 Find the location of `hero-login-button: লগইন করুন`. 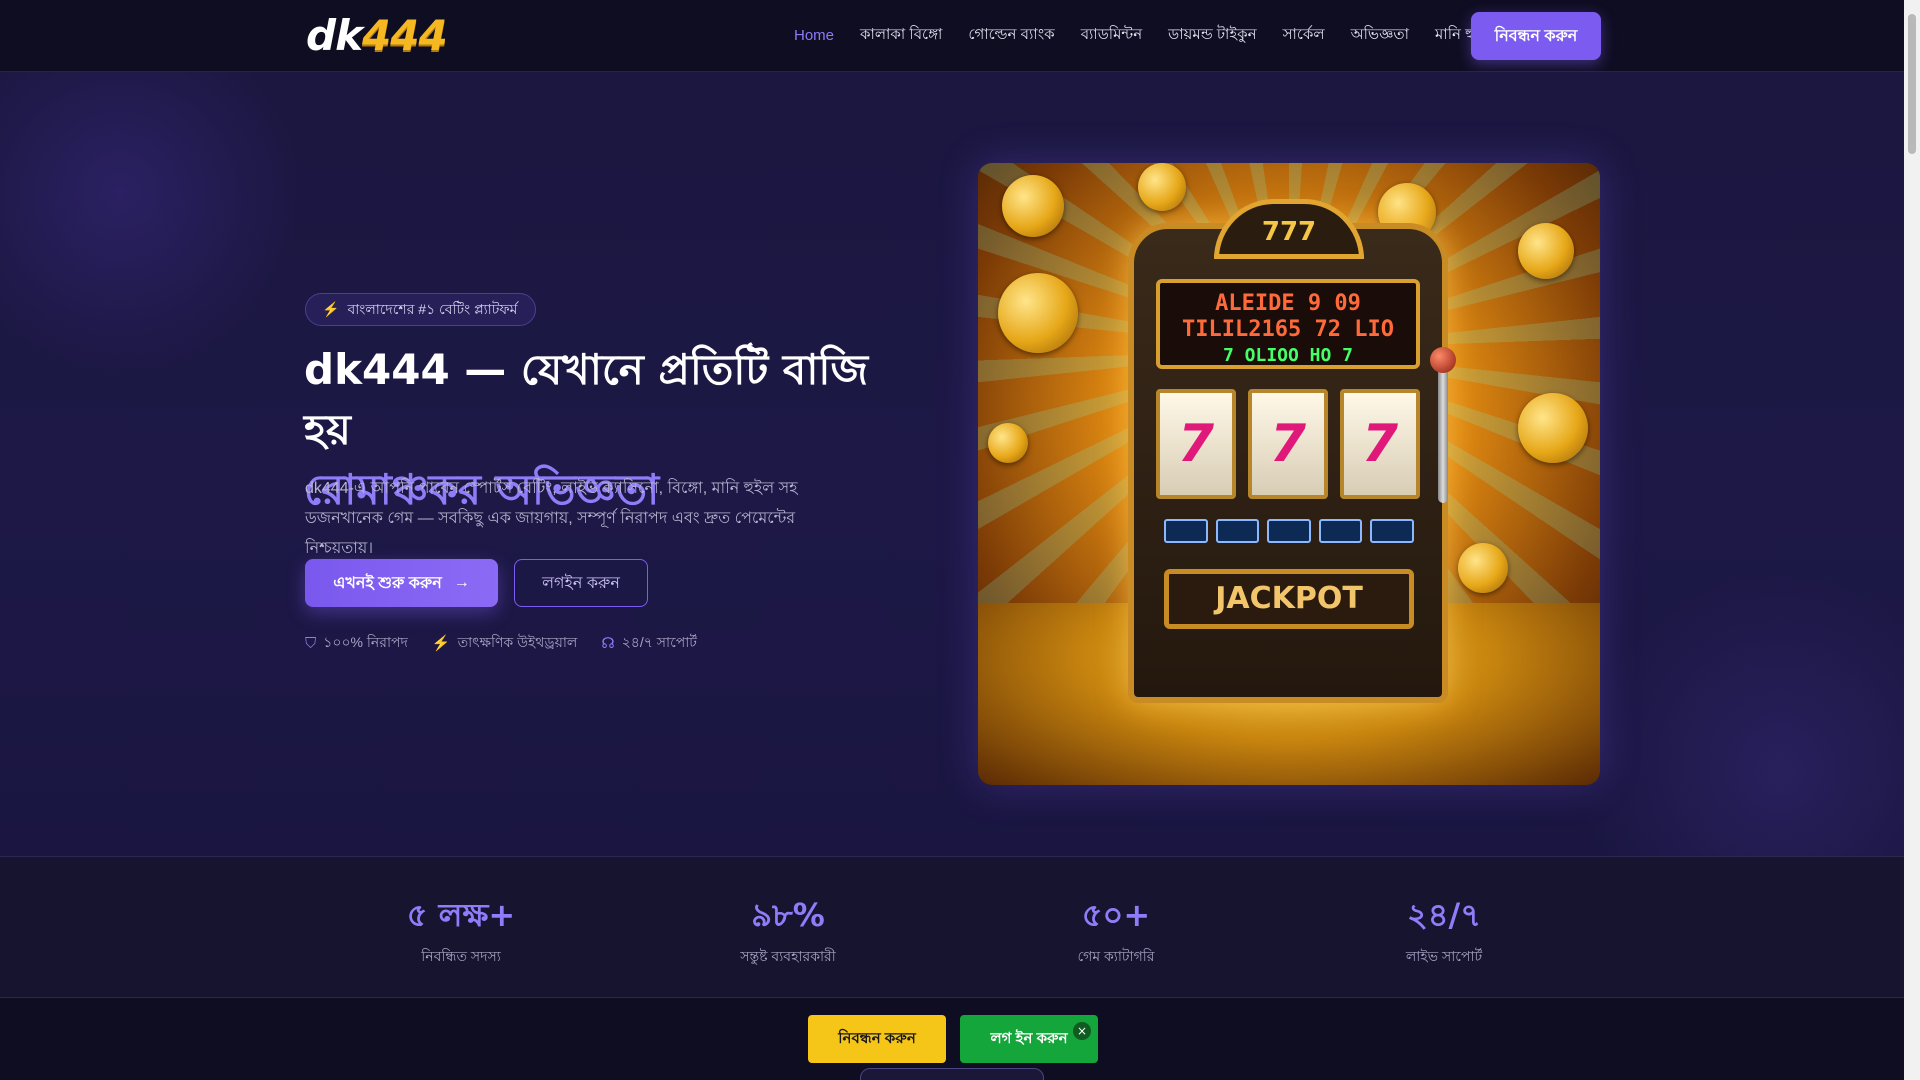

hero-login-button: লগইন করুন is located at coordinates (581, 583).